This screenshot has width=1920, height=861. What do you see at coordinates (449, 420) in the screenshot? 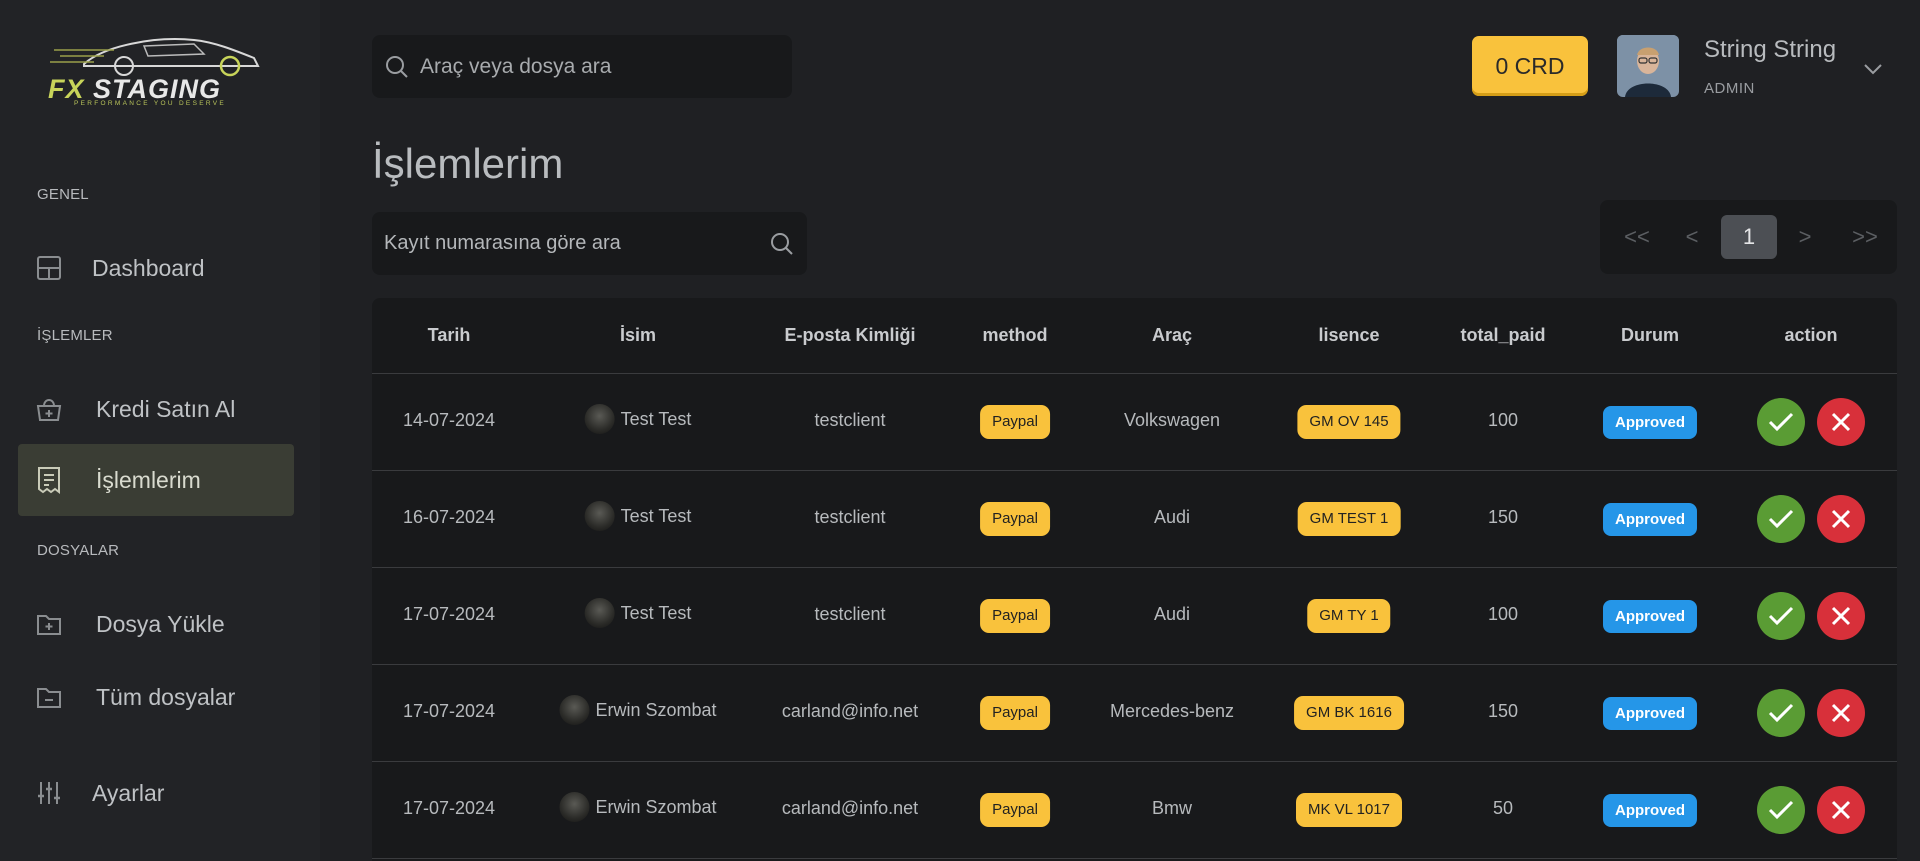
I see `cell-date: 14-07-2024` at bounding box center [449, 420].